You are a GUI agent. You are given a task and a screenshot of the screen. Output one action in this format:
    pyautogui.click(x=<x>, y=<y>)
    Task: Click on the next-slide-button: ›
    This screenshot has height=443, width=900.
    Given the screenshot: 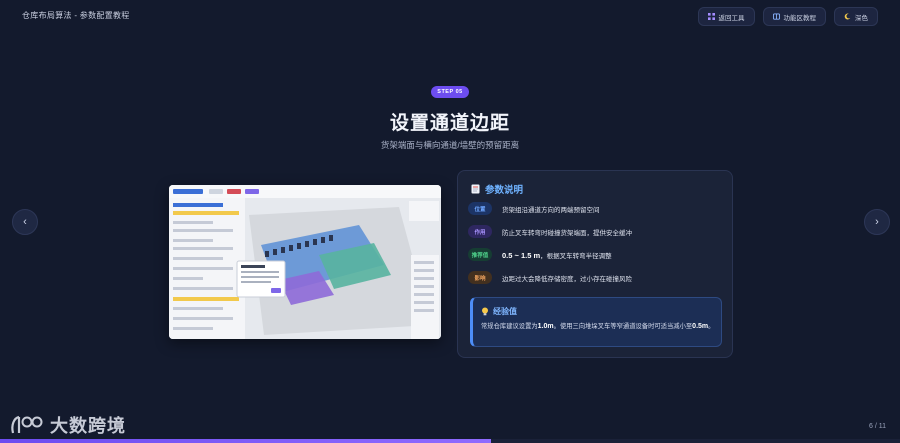 What is the action you would take?
    pyautogui.click(x=877, y=222)
    